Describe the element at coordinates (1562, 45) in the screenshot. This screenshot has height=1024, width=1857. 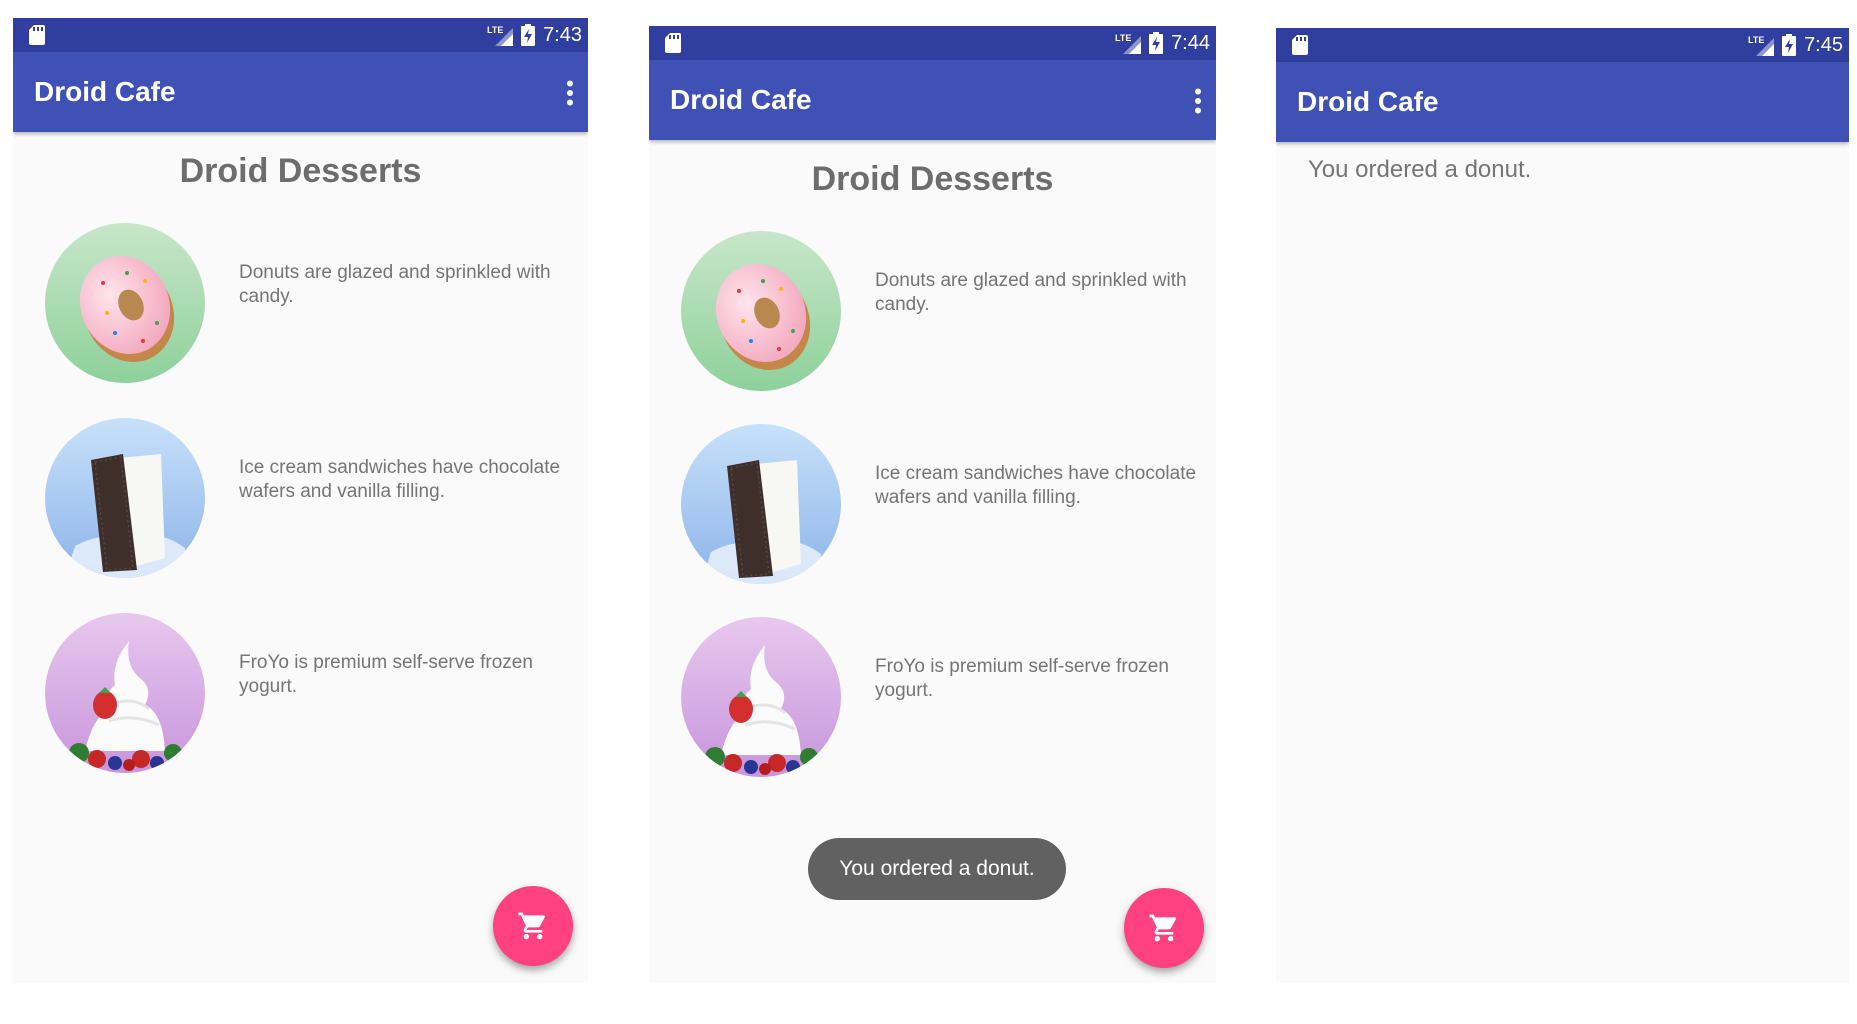
I see `status-bar: LTE 7:45` at that location.